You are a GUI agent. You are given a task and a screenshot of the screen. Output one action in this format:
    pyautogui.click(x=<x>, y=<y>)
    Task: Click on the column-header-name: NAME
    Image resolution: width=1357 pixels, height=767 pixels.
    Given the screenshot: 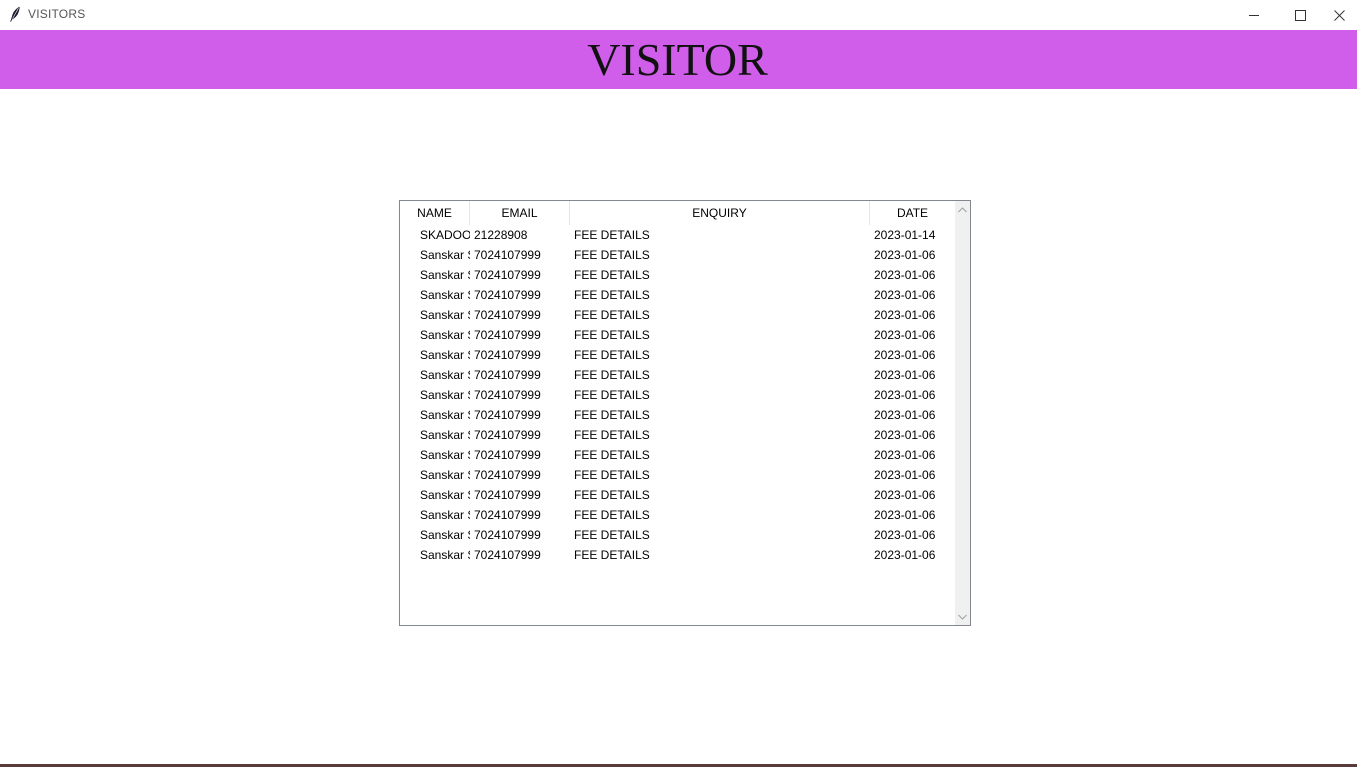 What is the action you would take?
    pyautogui.click(x=435, y=213)
    